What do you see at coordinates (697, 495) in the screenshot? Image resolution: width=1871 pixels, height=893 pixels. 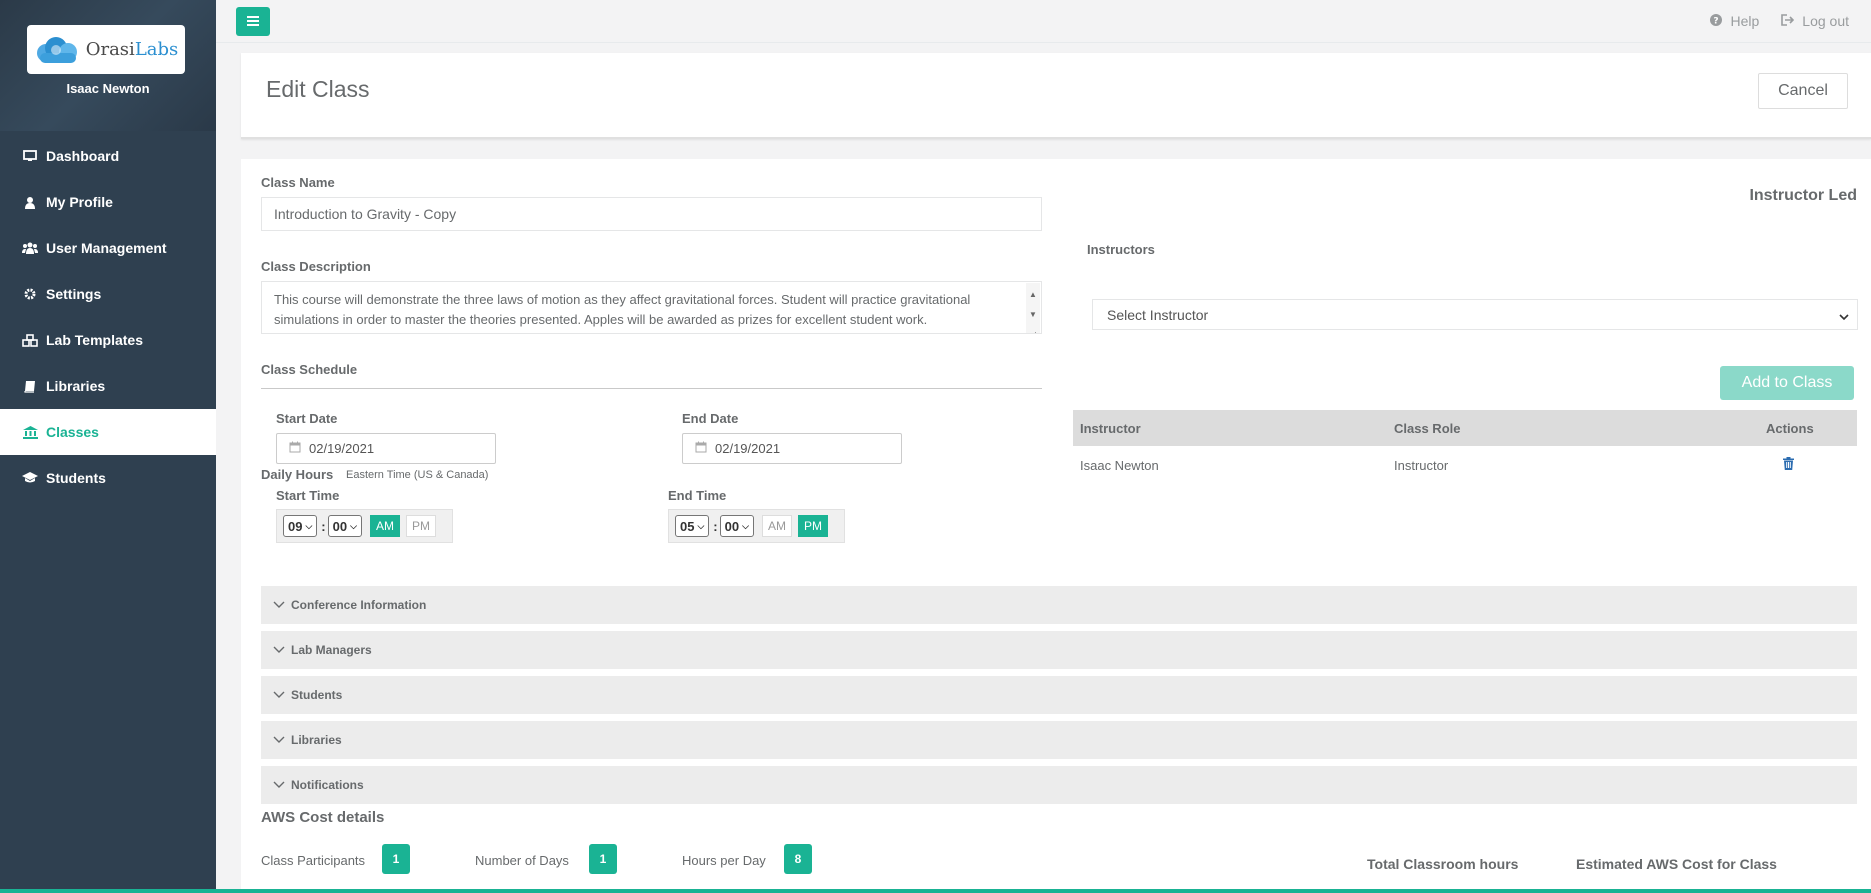 I see `end-time-label: End Time` at bounding box center [697, 495].